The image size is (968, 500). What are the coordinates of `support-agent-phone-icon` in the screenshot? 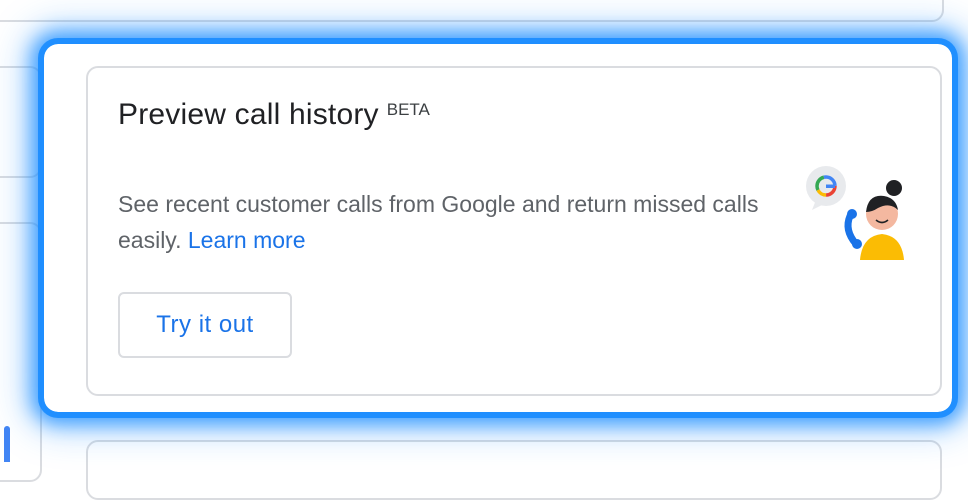 It's located at (855, 213).